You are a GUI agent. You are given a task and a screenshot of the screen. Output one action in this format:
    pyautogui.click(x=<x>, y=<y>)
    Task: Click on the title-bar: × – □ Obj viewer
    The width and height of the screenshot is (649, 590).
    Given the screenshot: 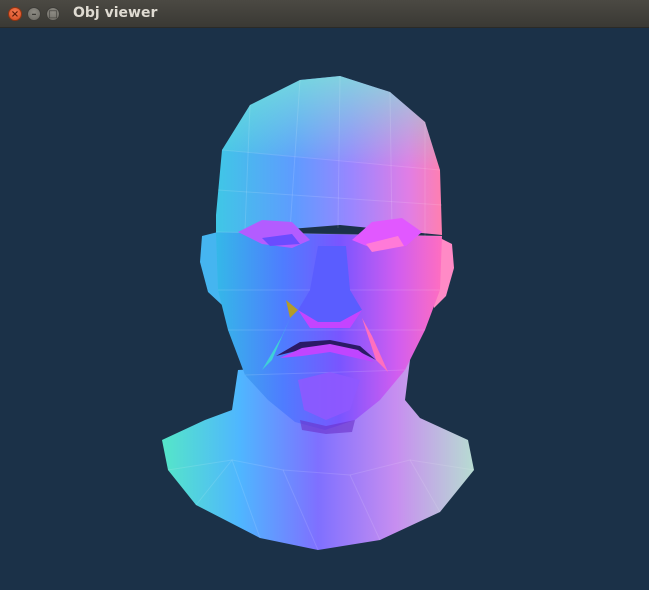 What is the action you would take?
    pyautogui.click(x=324, y=14)
    